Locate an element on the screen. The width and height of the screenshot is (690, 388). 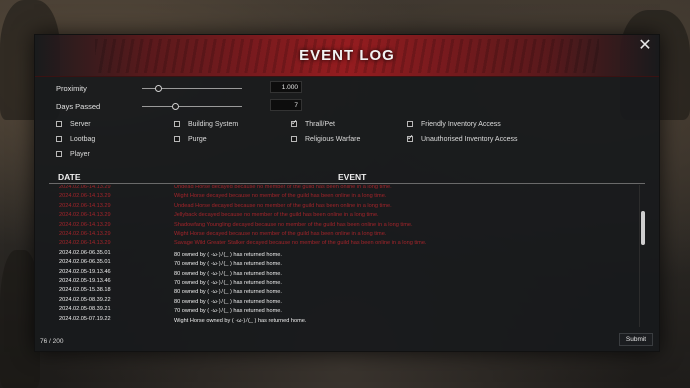
days-passed-slider-knob is located at coordinates (175, 106).